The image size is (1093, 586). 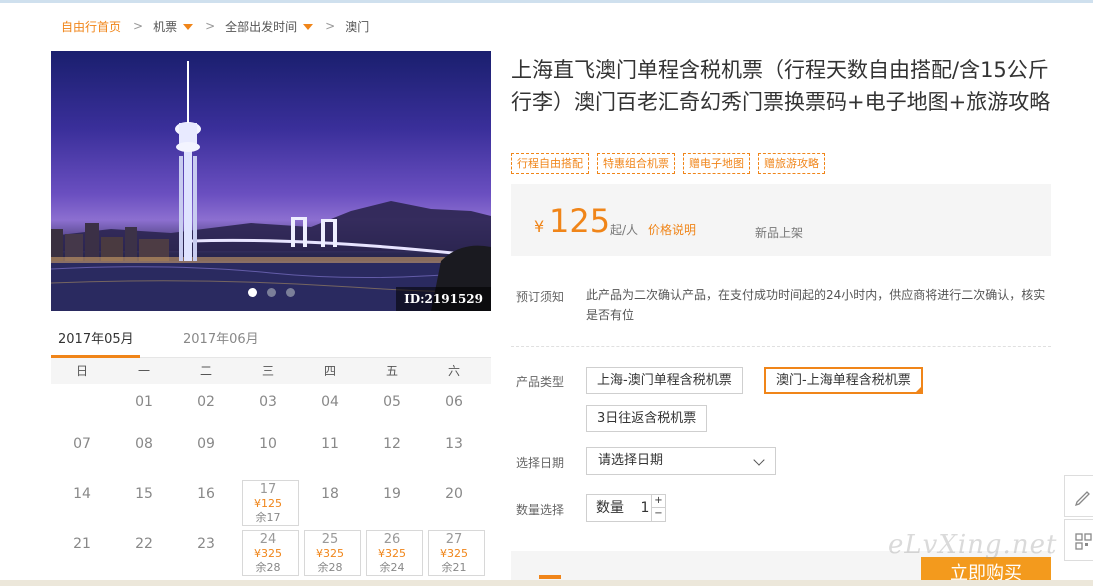 I want to click on calendar-weekday-header: 日 一 二 三 四 五 六, so click(x=271, y=371).